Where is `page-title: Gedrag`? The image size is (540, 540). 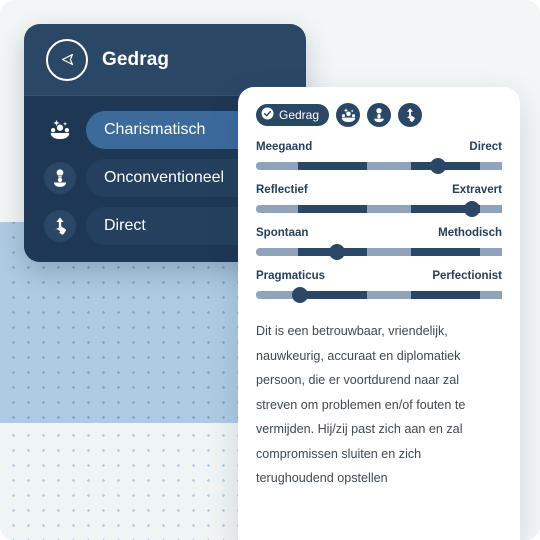 page-title: Gedrag is located at coordinates (136, 59).